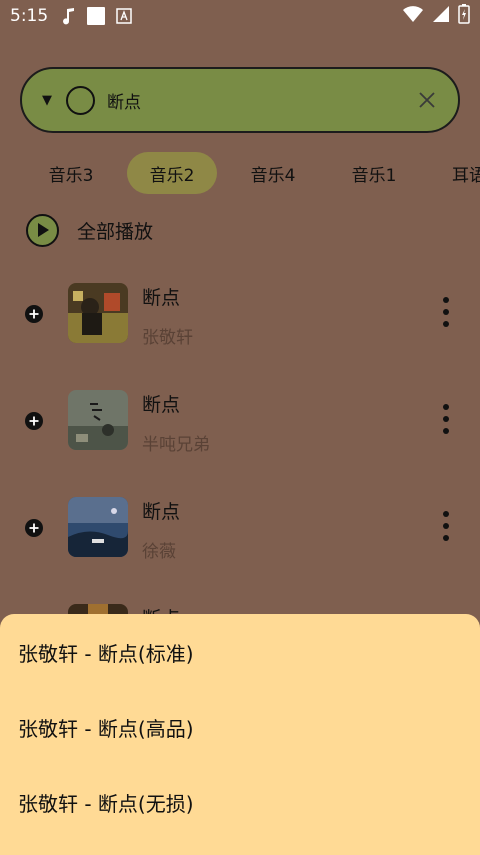 This screenshot has height=855, width=480. Describe the element at coordinates (273, 173) in the screenshot. I see `tab-music4: 音乐4` at that location.